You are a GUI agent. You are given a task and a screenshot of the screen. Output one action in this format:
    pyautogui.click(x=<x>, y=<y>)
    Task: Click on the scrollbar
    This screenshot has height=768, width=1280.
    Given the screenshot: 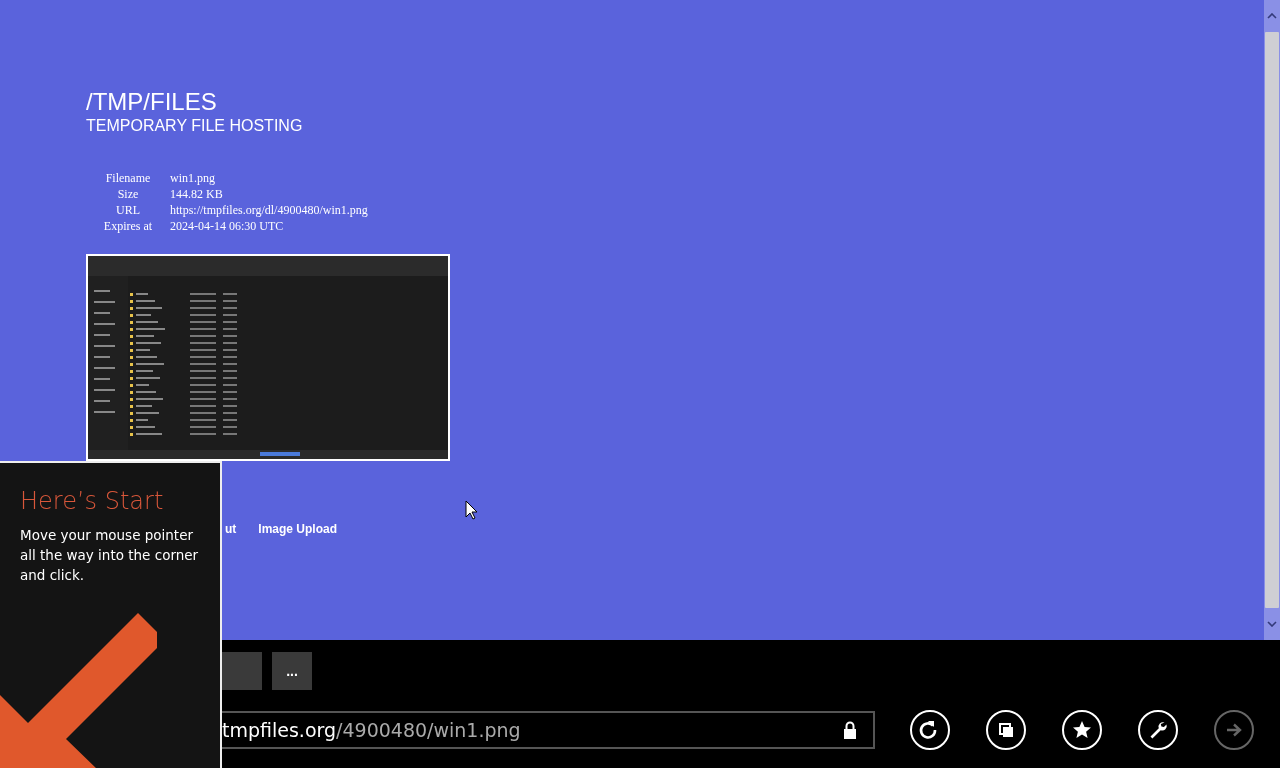 What is the action you would take?
    pyautogui.click(x=1272, y=320)
    